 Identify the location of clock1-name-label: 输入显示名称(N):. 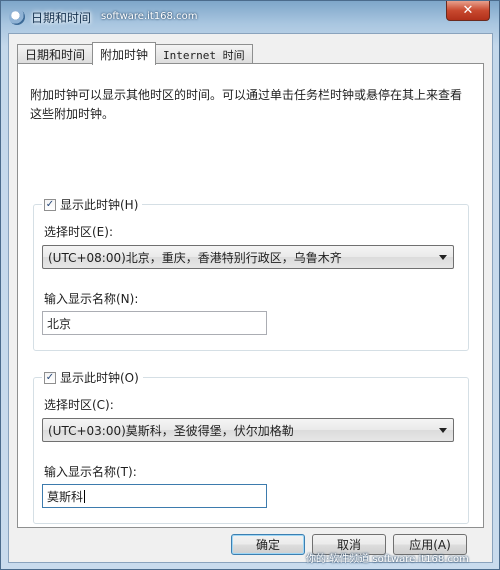
(91, 299).